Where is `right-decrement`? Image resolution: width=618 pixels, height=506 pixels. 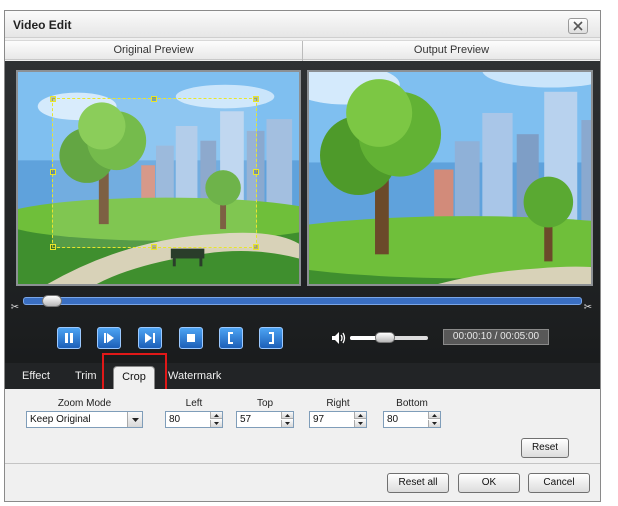 right-decrement is located at coordinates (360, 423).